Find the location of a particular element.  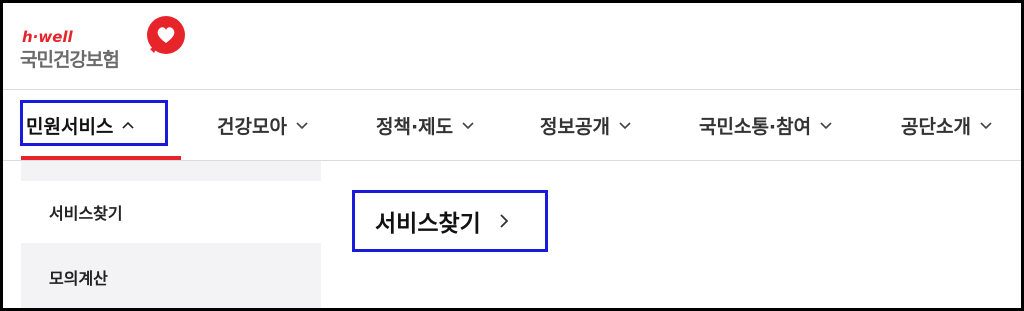

nav-item-label: 공단소개 is located at coordinates (936, 126).